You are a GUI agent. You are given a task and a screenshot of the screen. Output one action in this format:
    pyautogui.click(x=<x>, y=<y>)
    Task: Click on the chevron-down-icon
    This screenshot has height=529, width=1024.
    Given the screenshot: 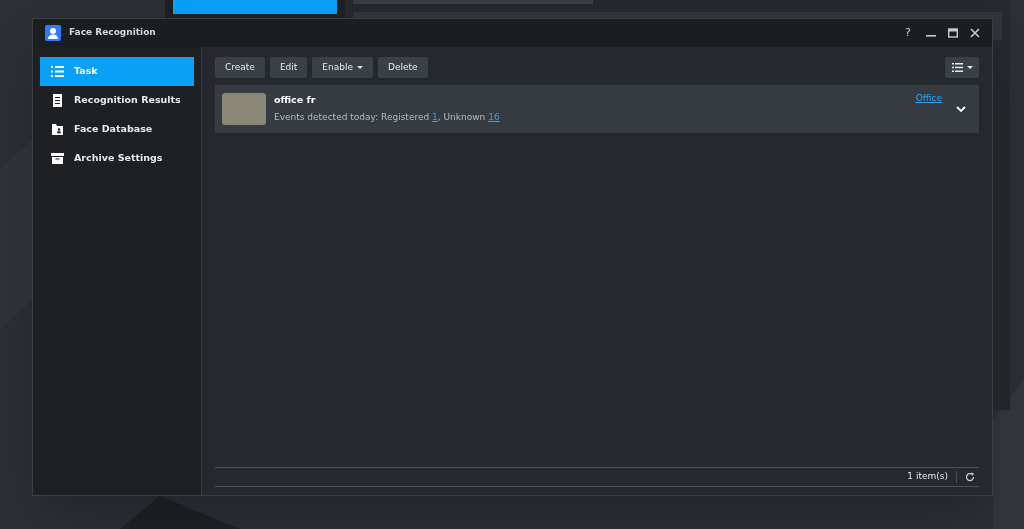 What is the action you would take?
    pyautogui.click(x=961, y=109)
    